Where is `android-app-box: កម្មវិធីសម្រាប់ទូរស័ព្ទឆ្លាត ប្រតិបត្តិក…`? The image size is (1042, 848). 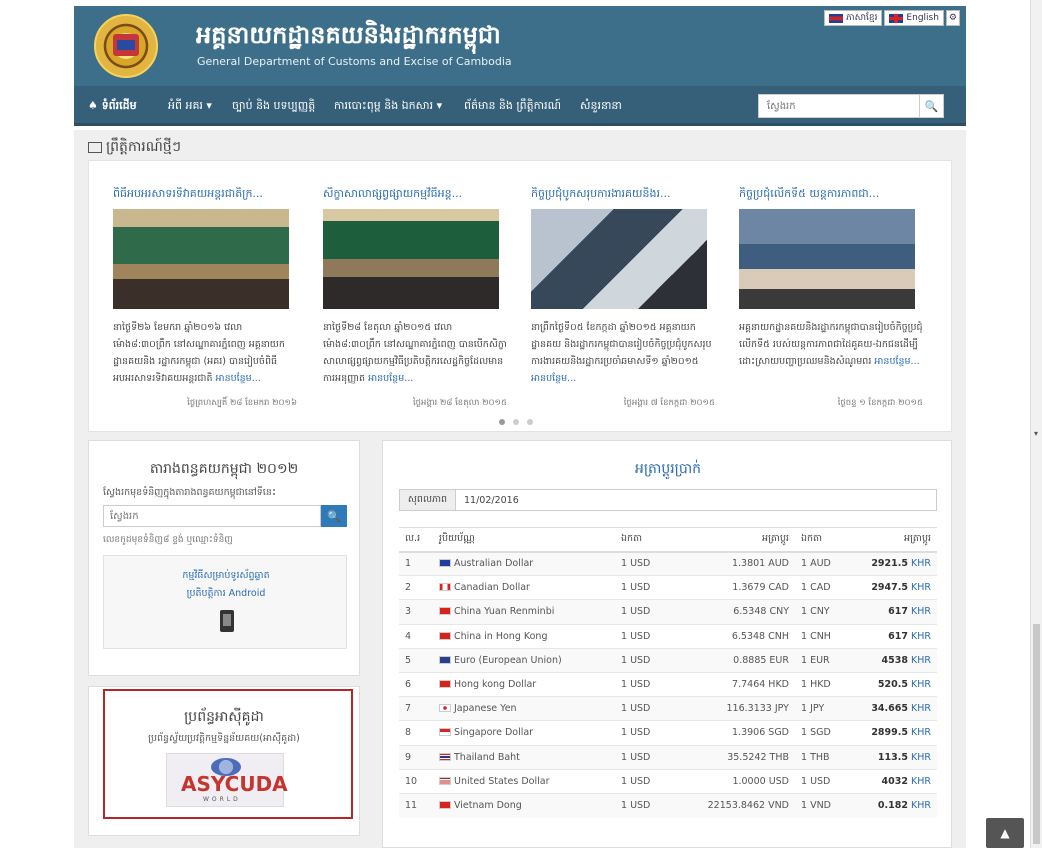 android-app-box: កម្មវិធីសម្រាប់ទូរស័ព្ទឆ្លាត ប្រតិបត្តិក… is located at coordinates (225, 602).